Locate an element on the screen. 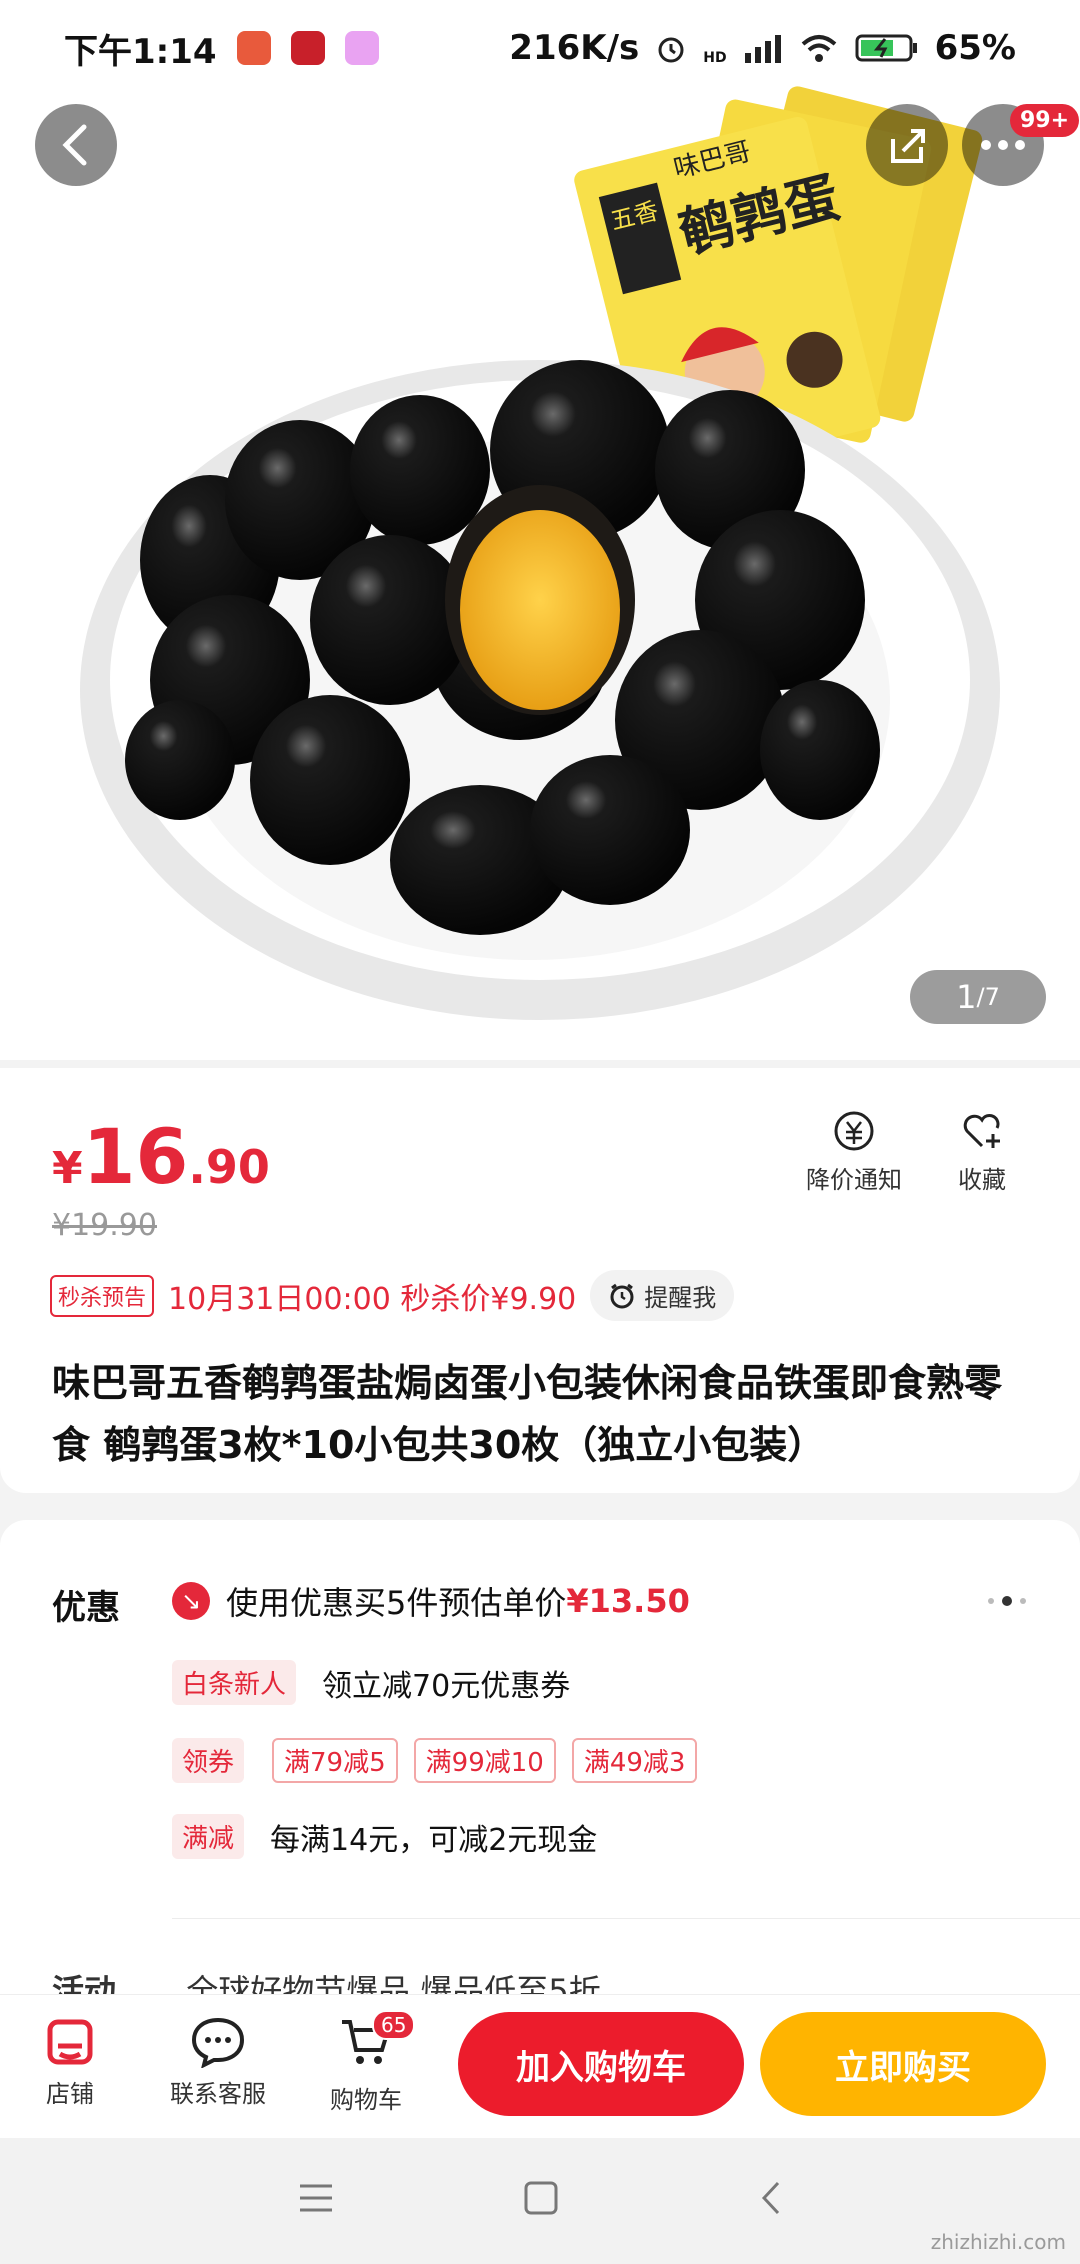  coupon-chip: 满49减3 is located at coordinates (634, 1760).